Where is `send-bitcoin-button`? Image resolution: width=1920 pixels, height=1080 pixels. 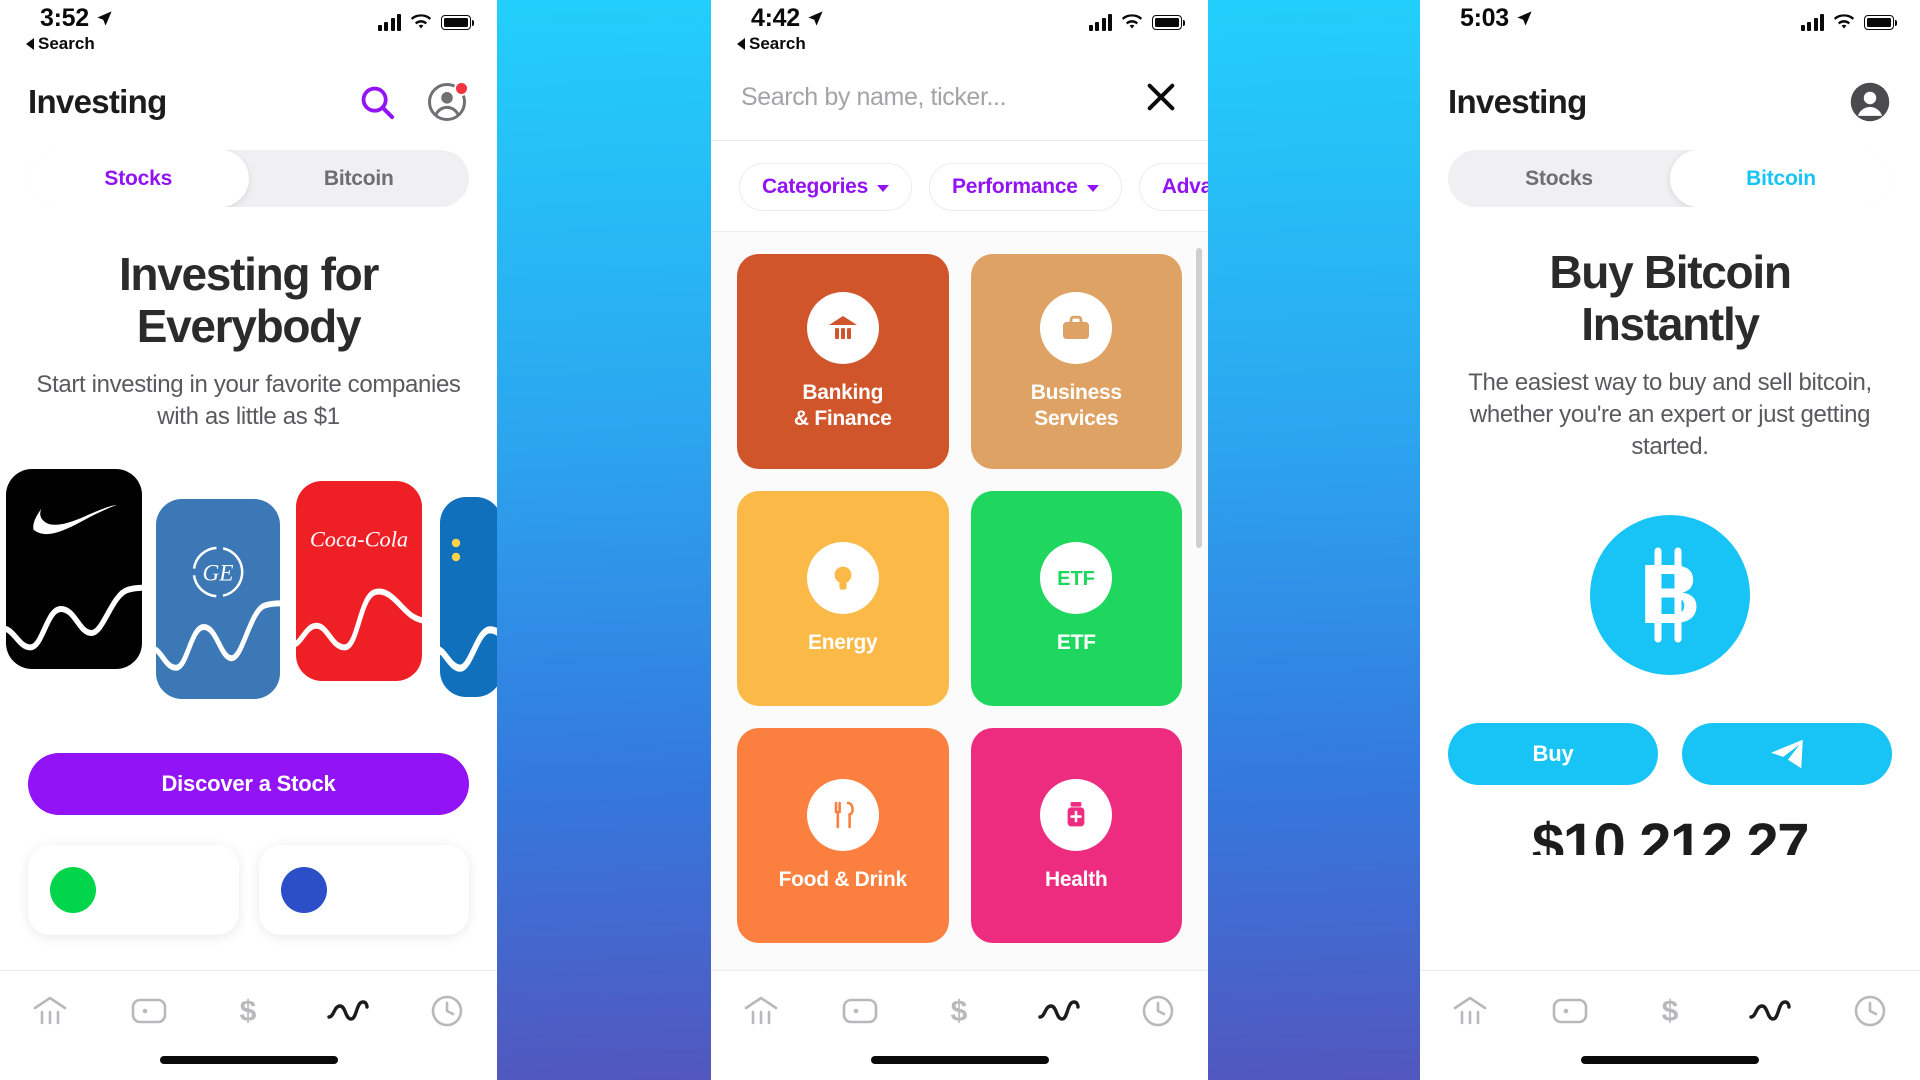 send-bitcoin-button is located at coordinates (1787, 754).